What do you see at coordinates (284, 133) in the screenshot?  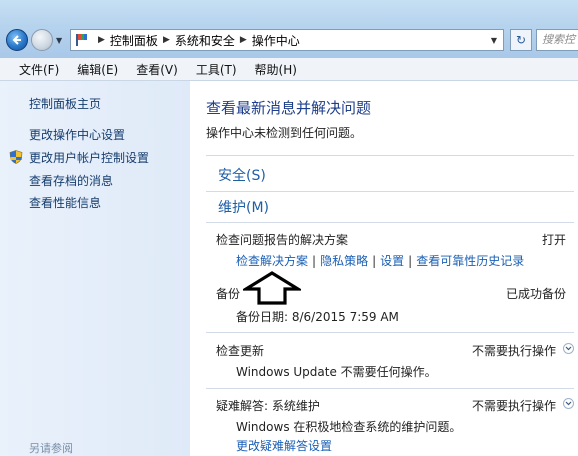 I see `page-subtitle: 操作中心未检测到任何问题。` at bounding box center [284, 133].